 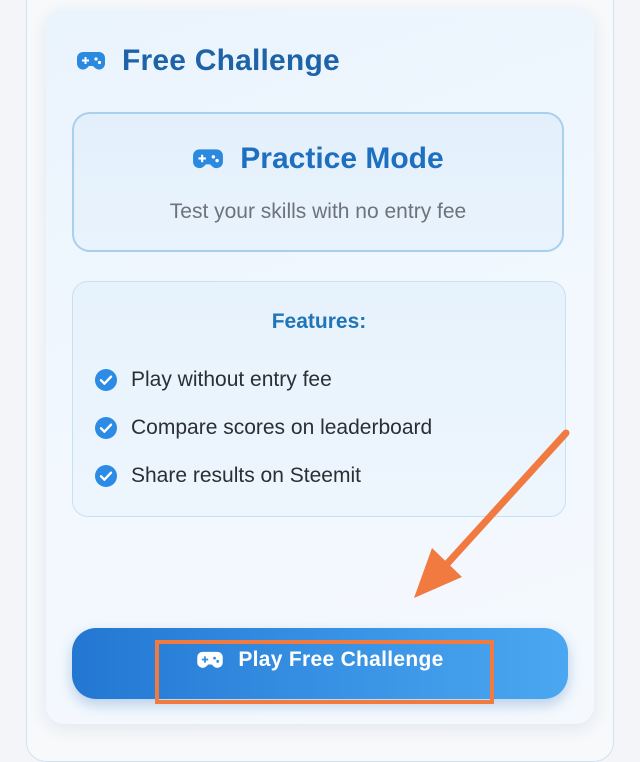 I want to click on practice-mode-title-row: Practice Mode, so click(x=318, y=159).